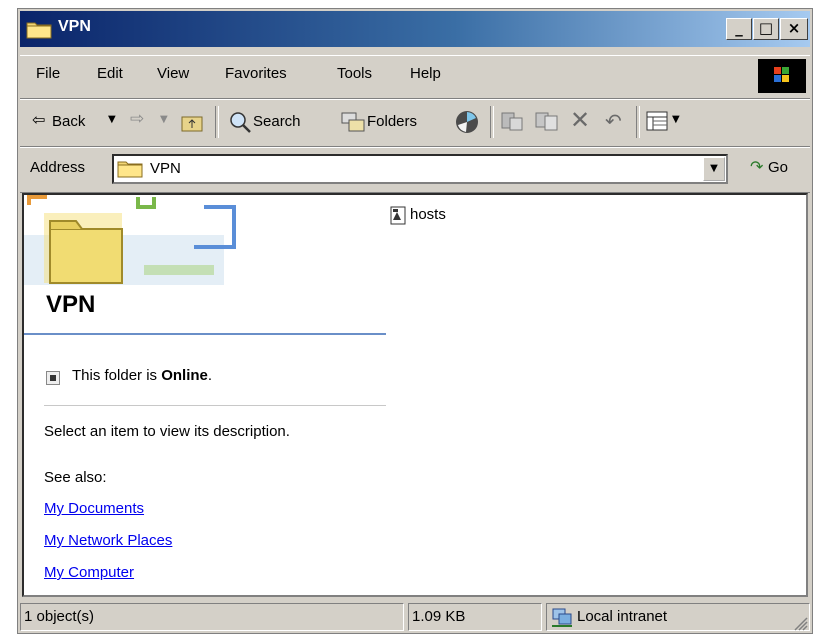  Describe the element at coordinates (658, 122) in the screenshot. I see `views-icon` at that location.